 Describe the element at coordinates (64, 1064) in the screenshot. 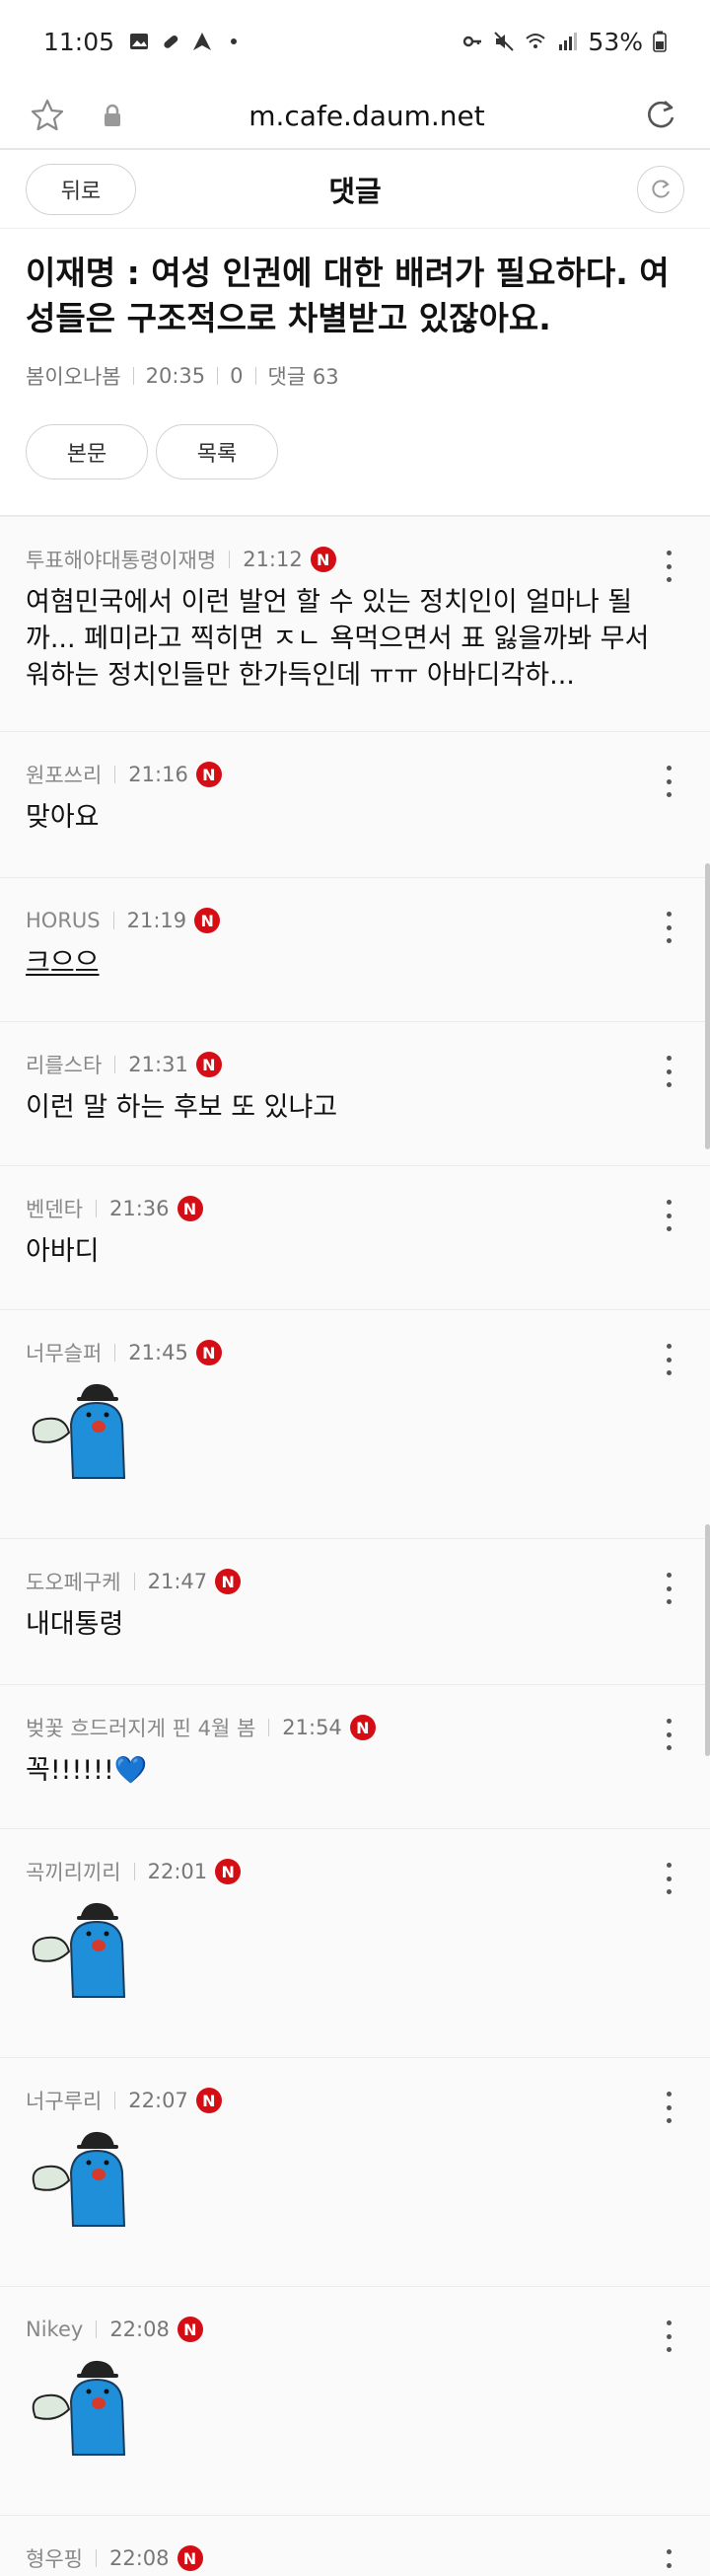

I see `comment-author: 리를스타` at that location.